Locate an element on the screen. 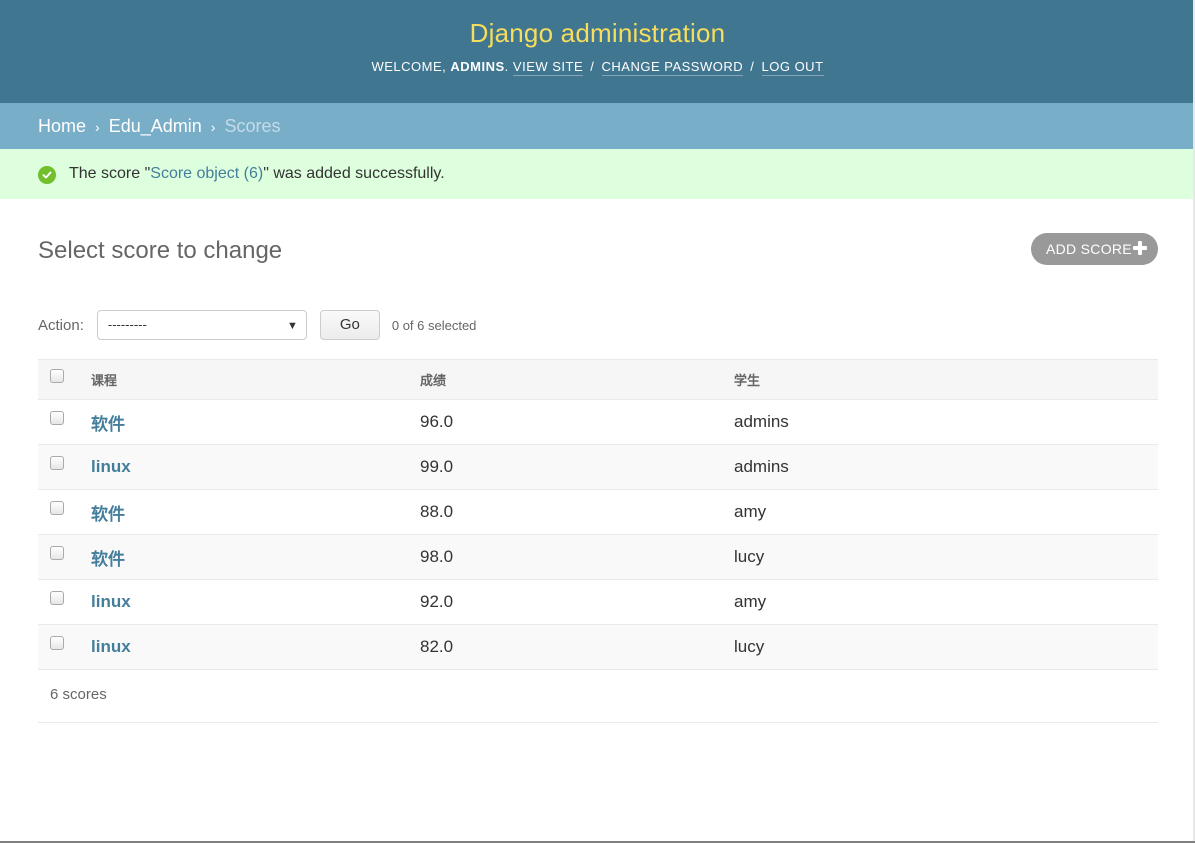 The width and height of the screenshot is (1195, 843). message-prefix: The score " is located at coordinates (110, 173).